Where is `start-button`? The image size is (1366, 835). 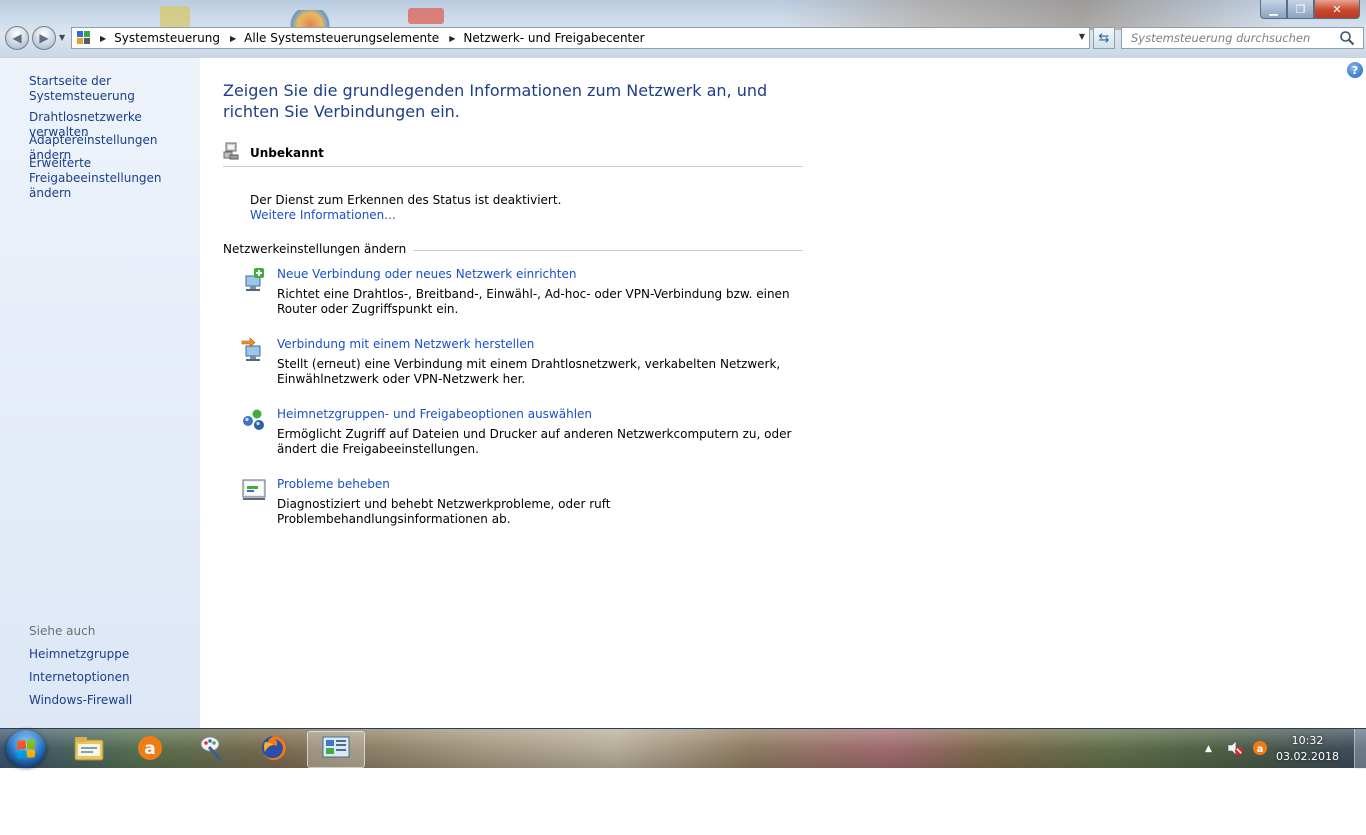 start-button is located at coordinates (26, 749).